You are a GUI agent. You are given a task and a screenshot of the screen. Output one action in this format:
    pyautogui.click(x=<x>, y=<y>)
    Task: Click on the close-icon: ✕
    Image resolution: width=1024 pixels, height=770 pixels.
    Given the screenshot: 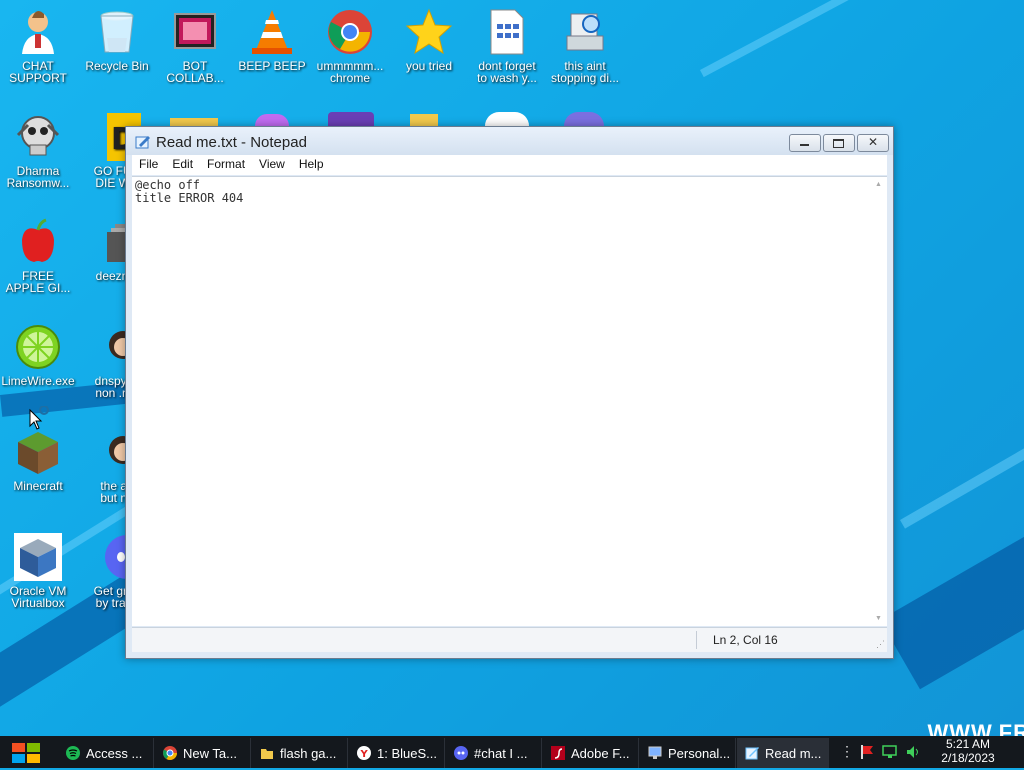 What is the action you would take?
    pyautogui.click(x=873, y=142)
    